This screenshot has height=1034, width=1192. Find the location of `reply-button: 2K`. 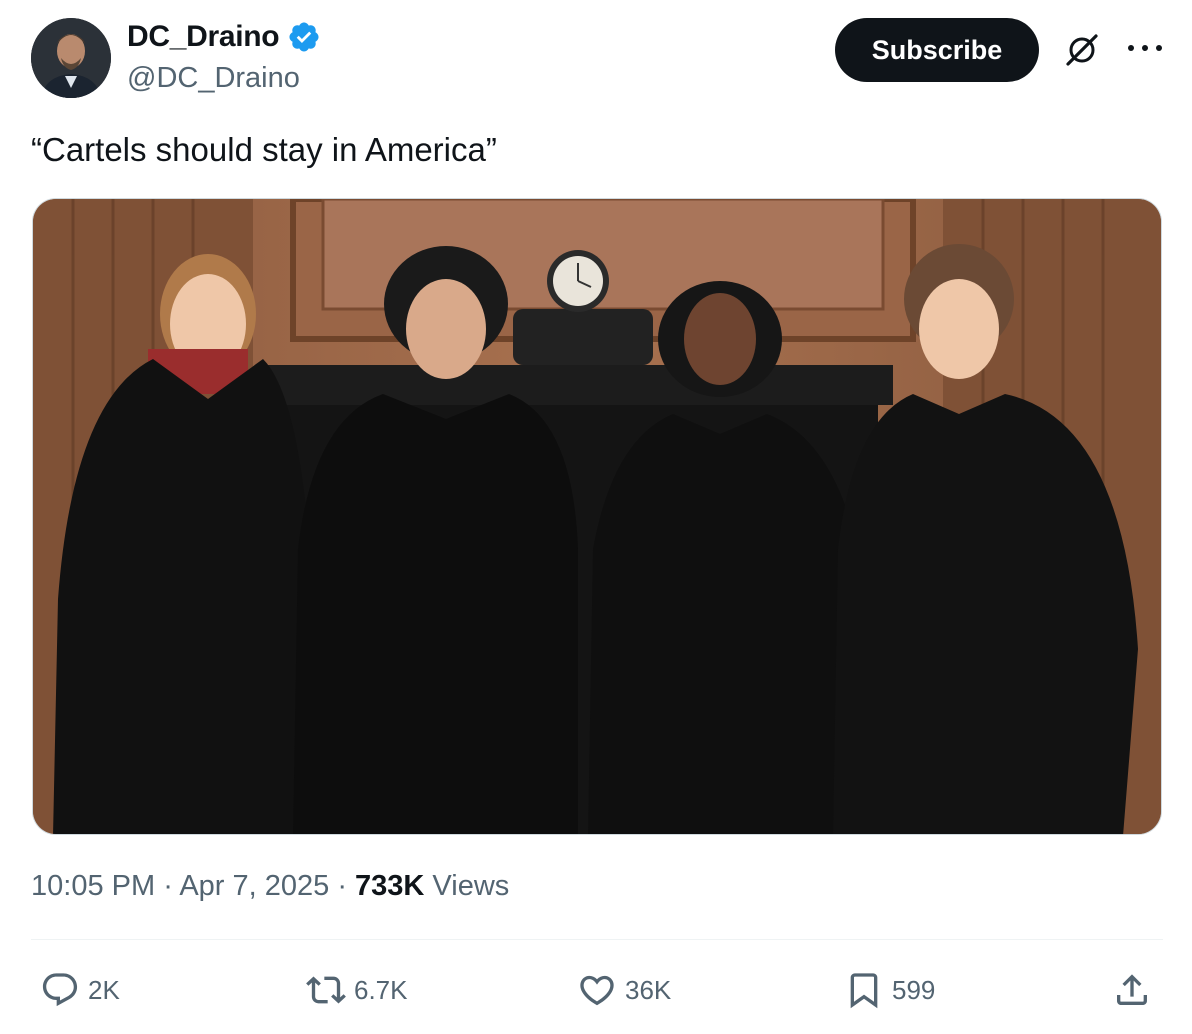

reply-button: 2K is located at coordinates (80, 990).